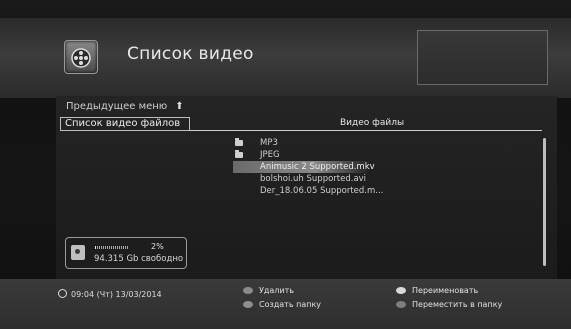  I want to click on delete-button: Удалить, so click(268, 291).